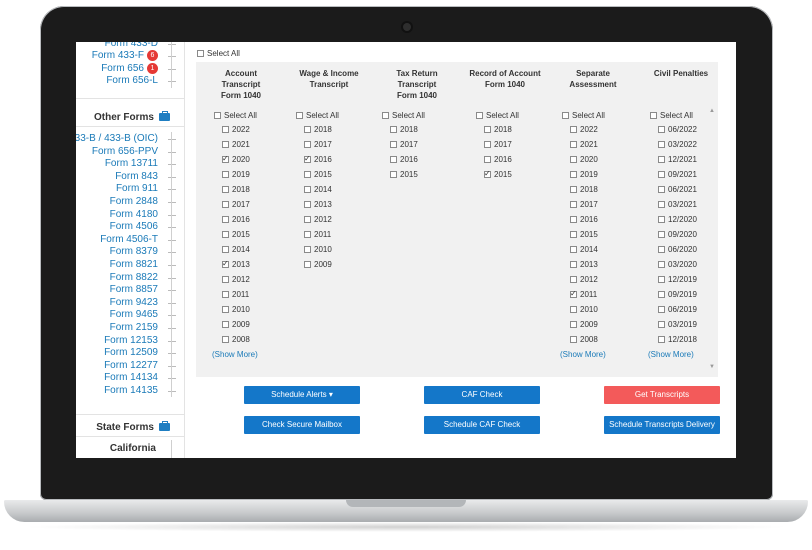 This screenshot has height=550, width=812. I want to click on check-secure-mailbox-button: Check Secure Mailbox, so click(302, 425).